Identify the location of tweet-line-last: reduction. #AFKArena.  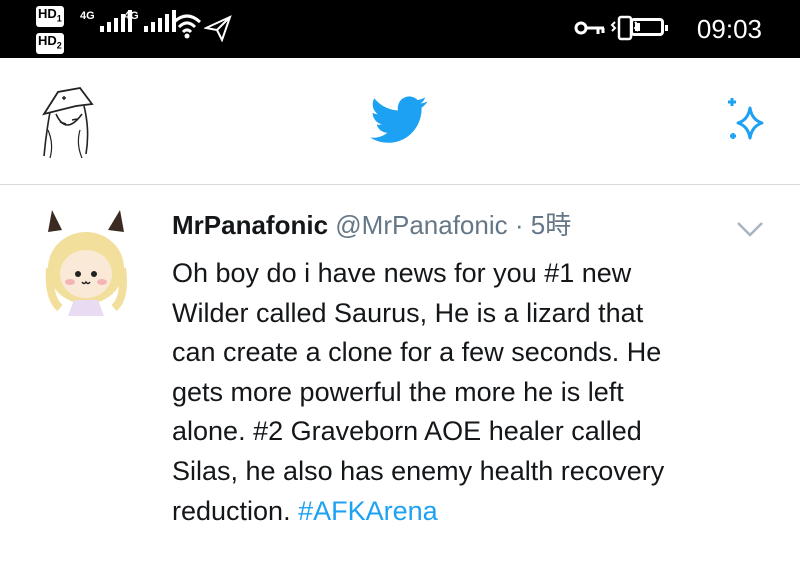
(305, 510).